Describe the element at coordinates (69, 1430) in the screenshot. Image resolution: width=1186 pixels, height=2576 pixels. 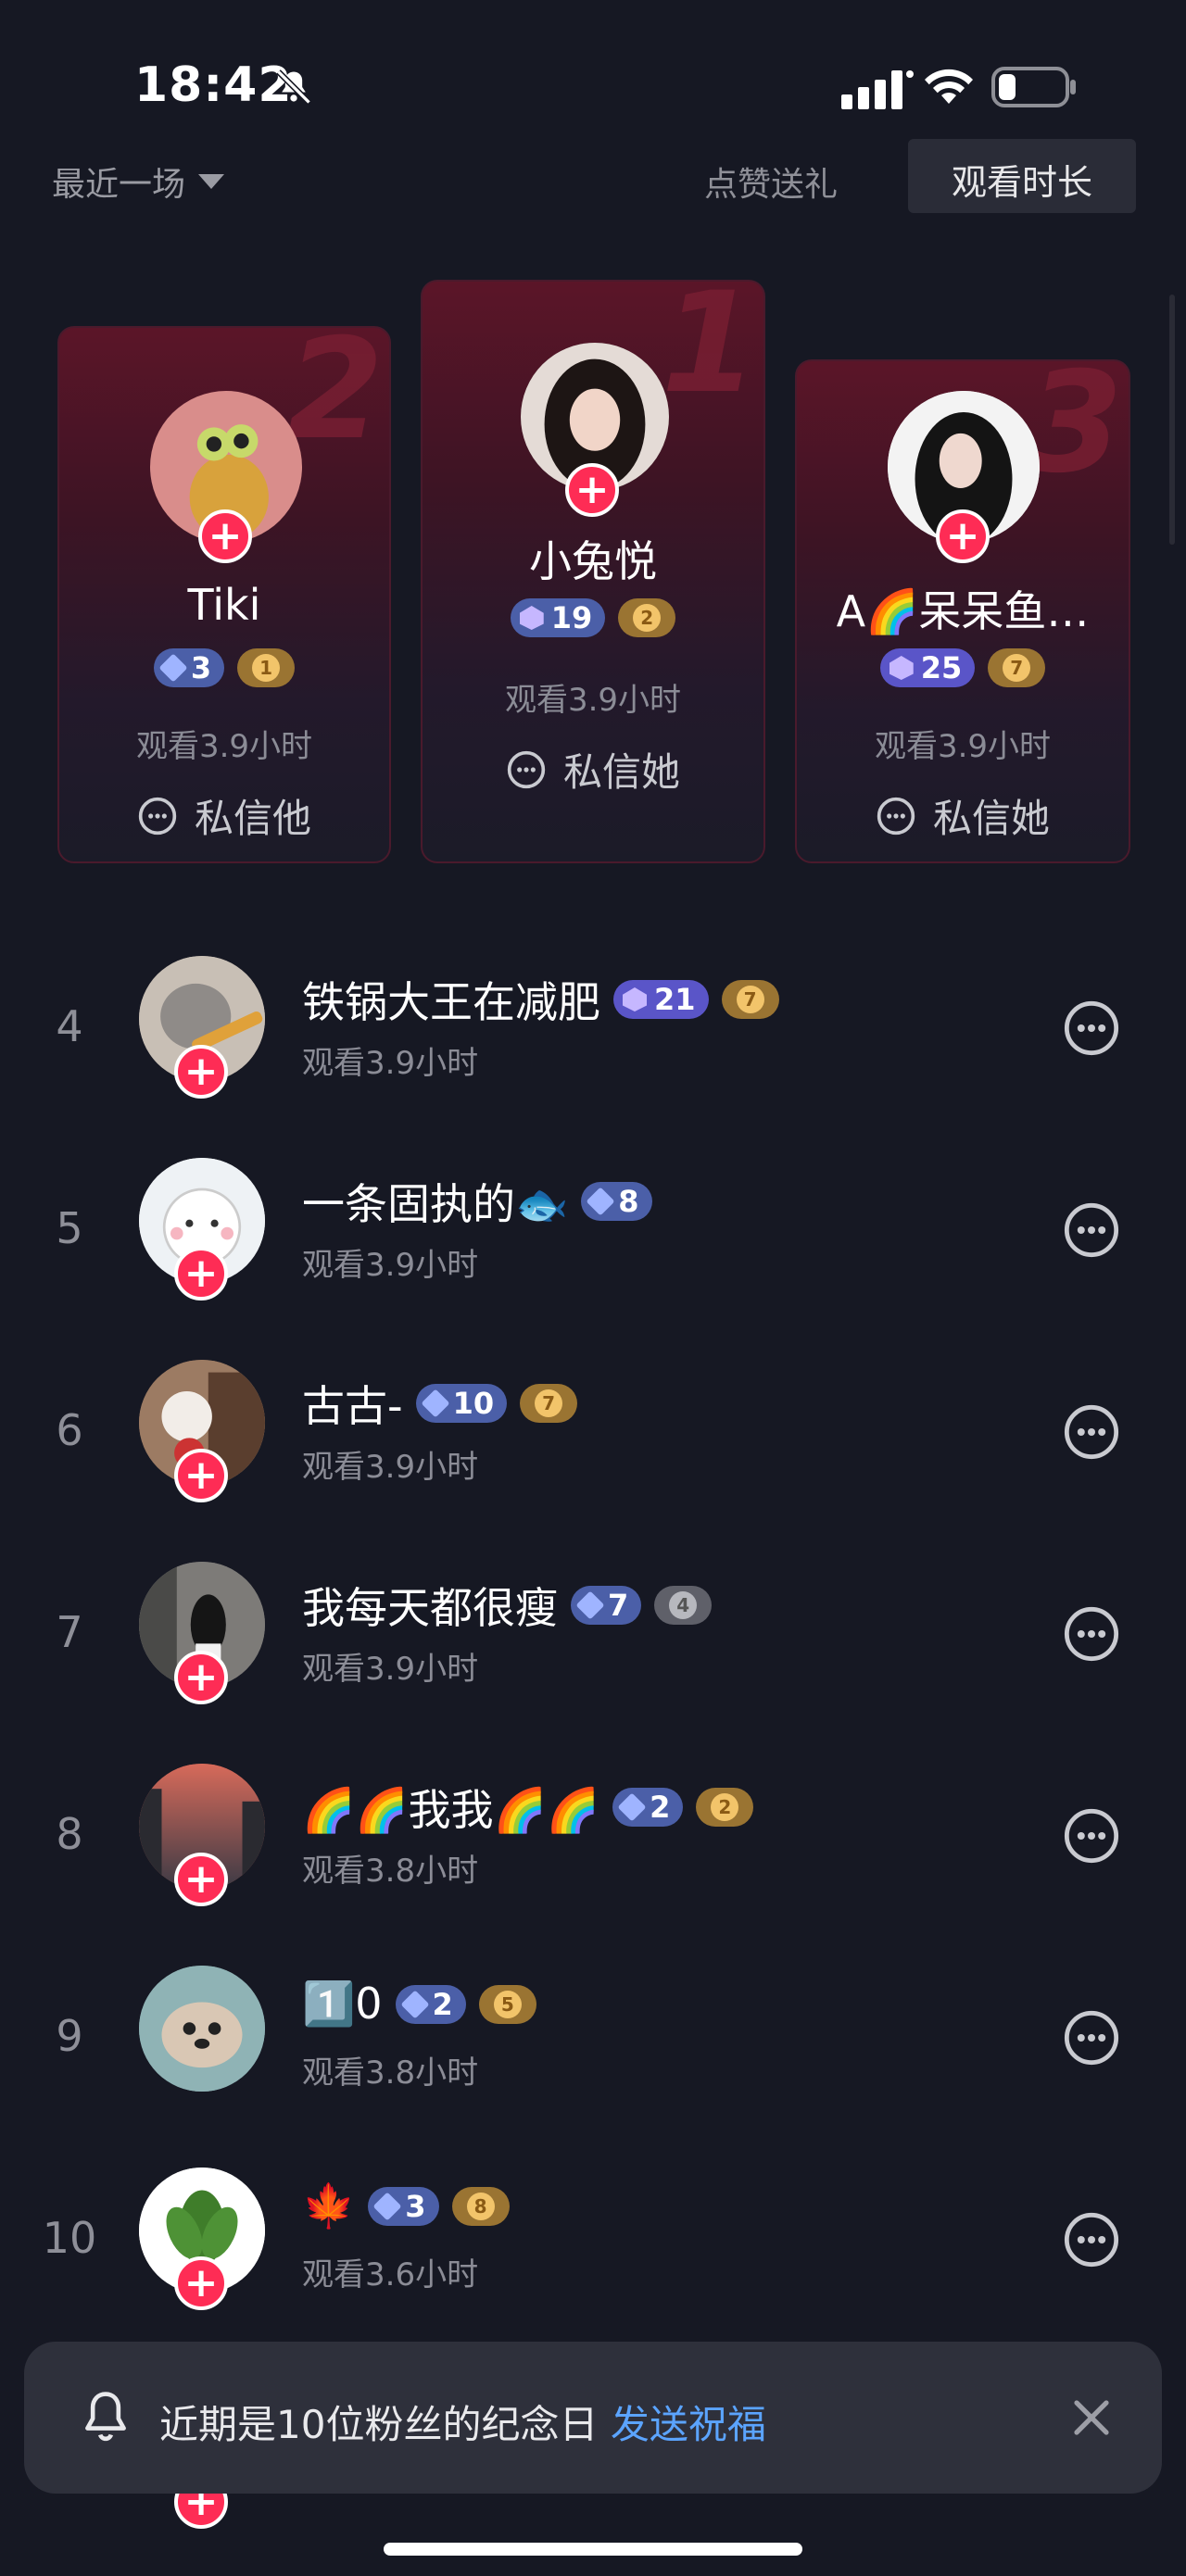
I see `rank-number: 6` at that location.